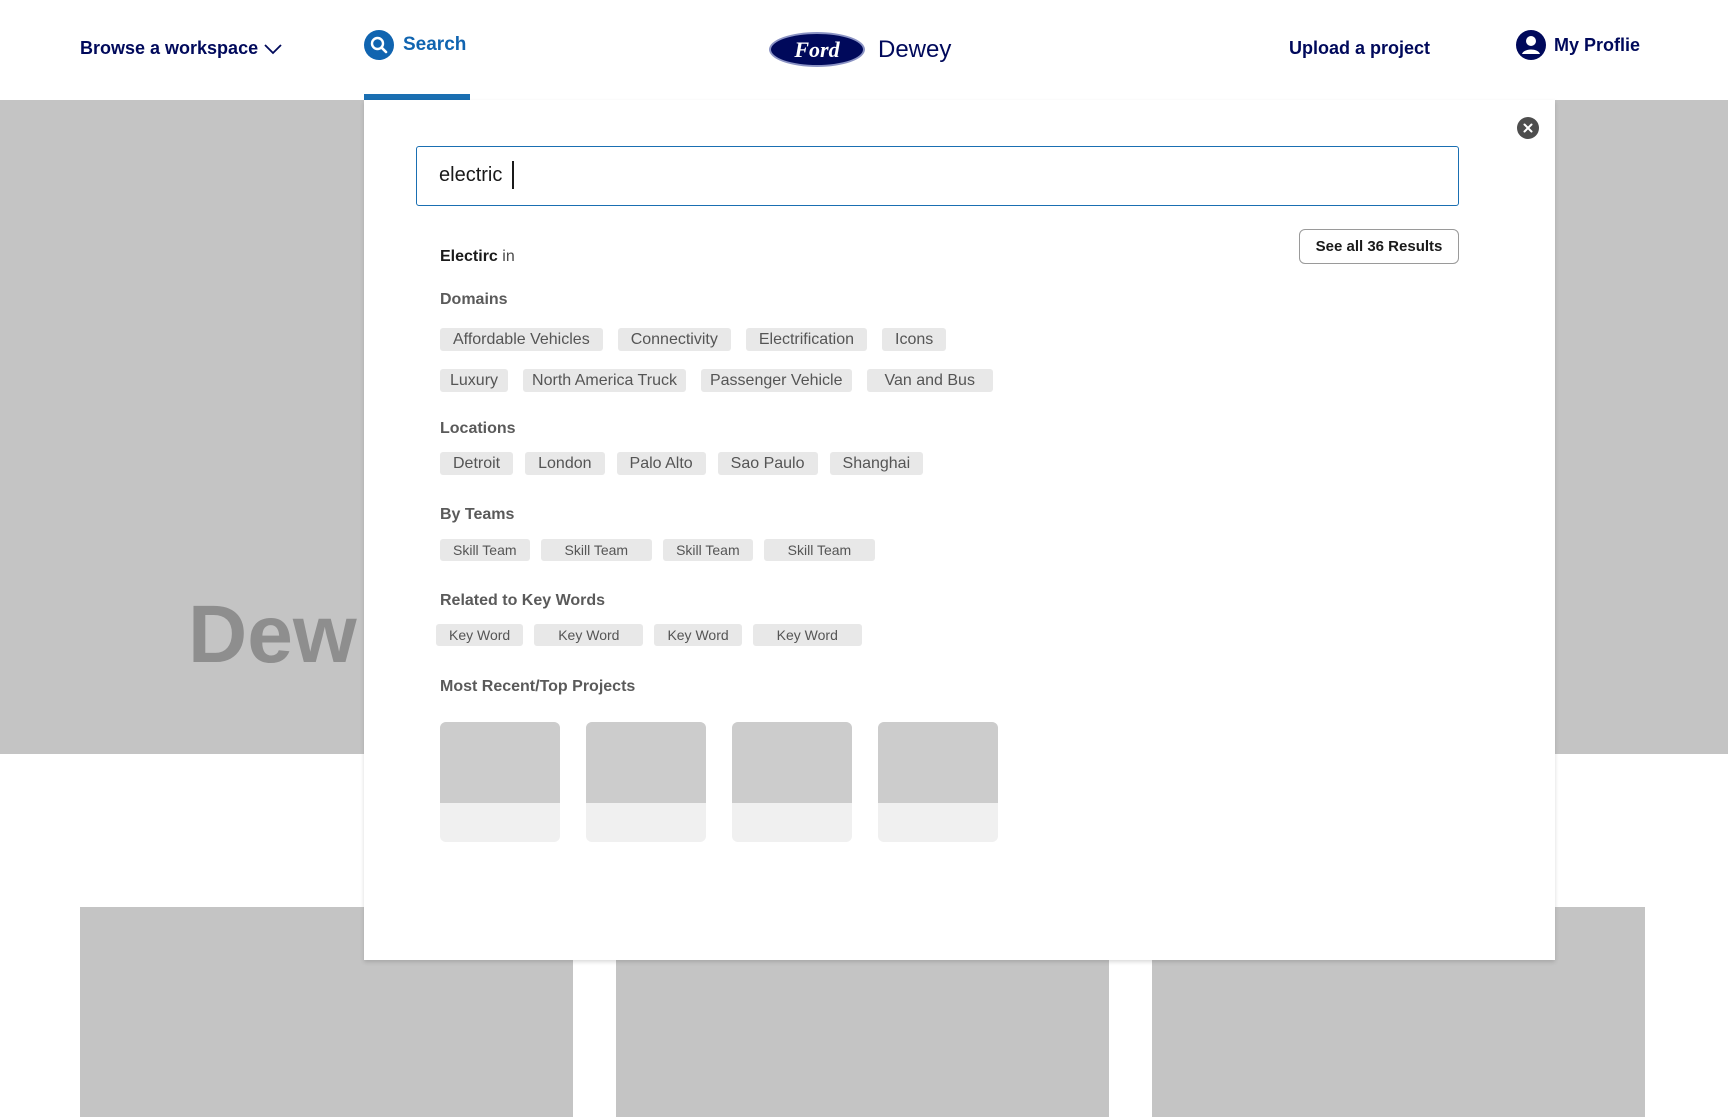 Image resolution: width=1728 pixels, height=1117 pixels. I want to click on domain-chip: North America Truck, so click(604, 380).